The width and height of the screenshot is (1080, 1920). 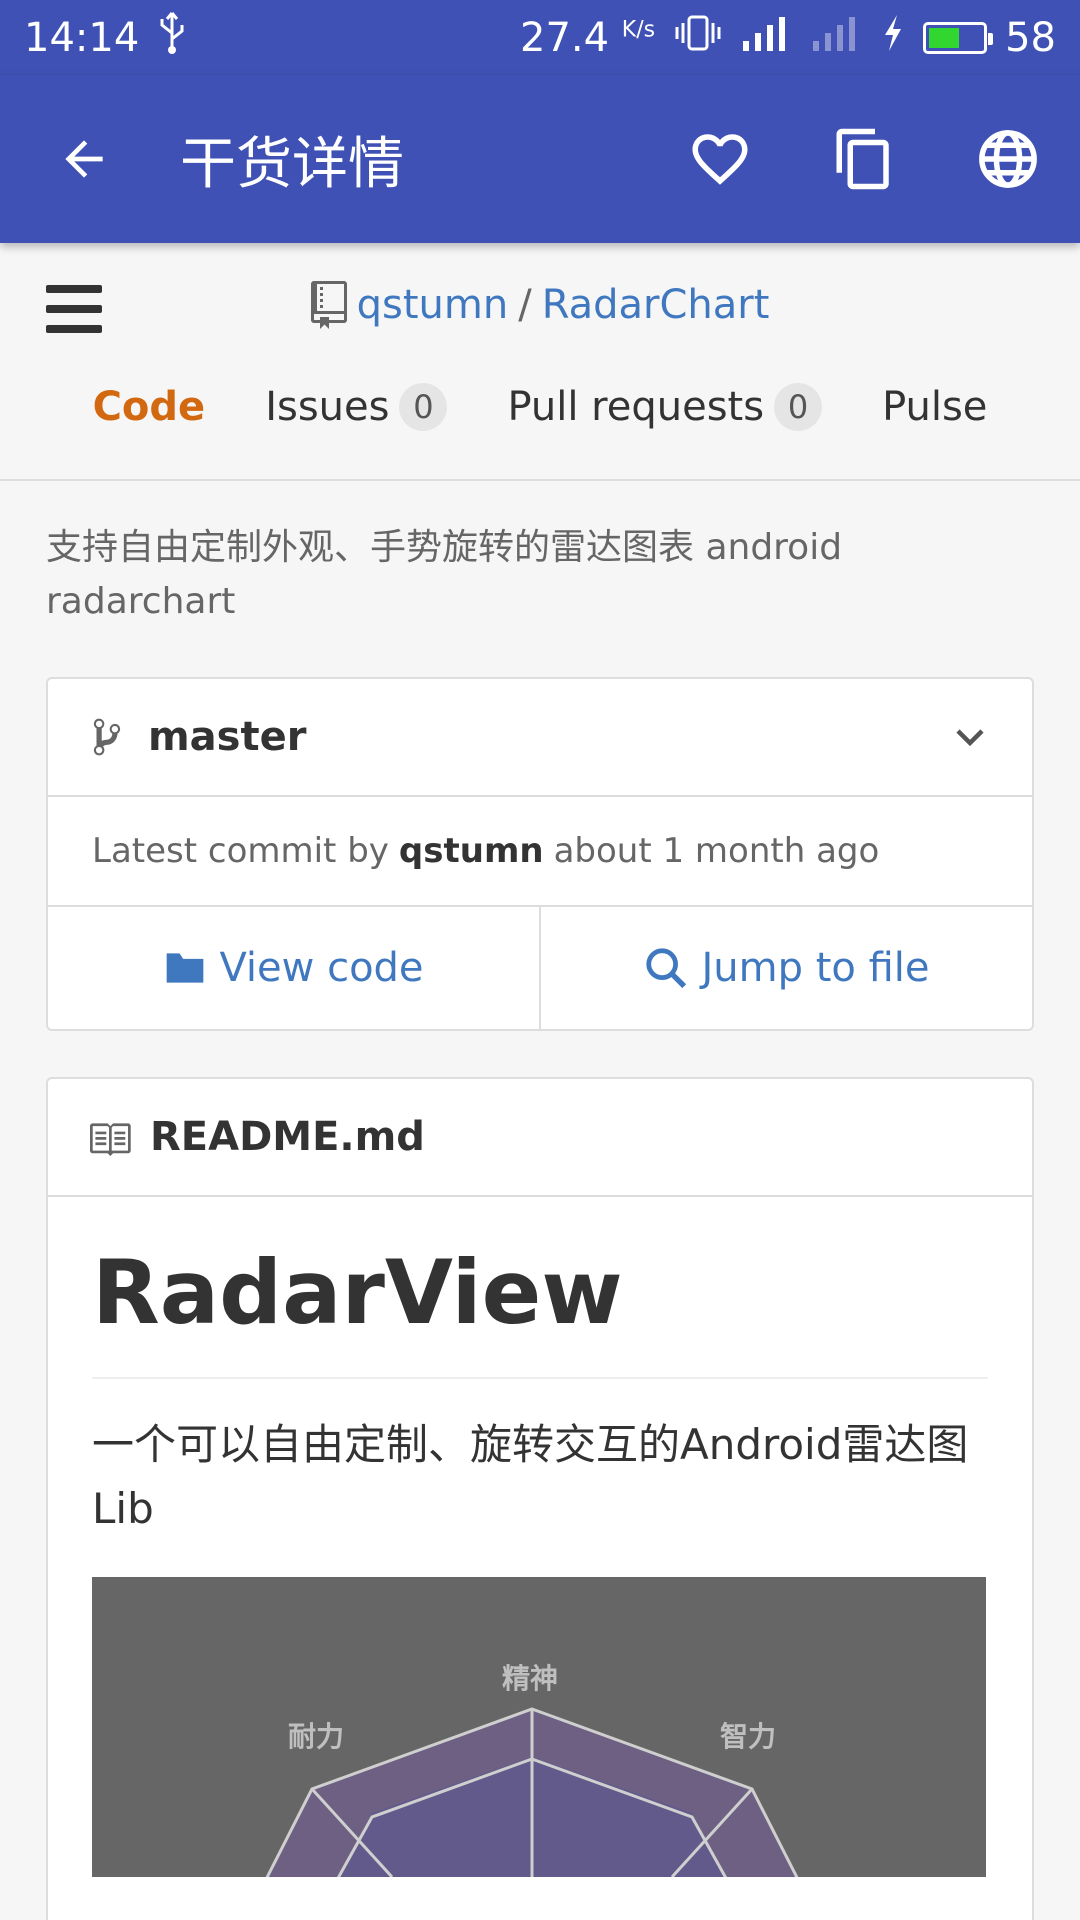 I want to click on radar-label-stamina: 耐力, so click(x=316, y=1736).